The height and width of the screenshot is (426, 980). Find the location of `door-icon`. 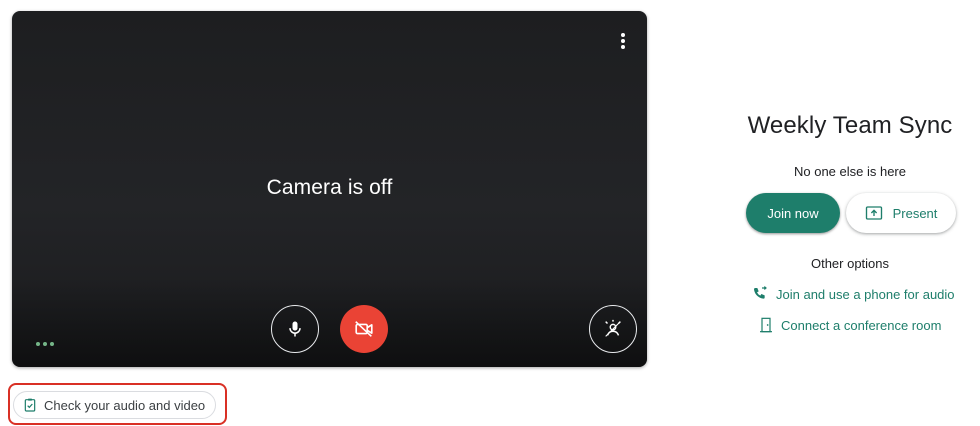

door-icon is located at coordinates (766, 325).